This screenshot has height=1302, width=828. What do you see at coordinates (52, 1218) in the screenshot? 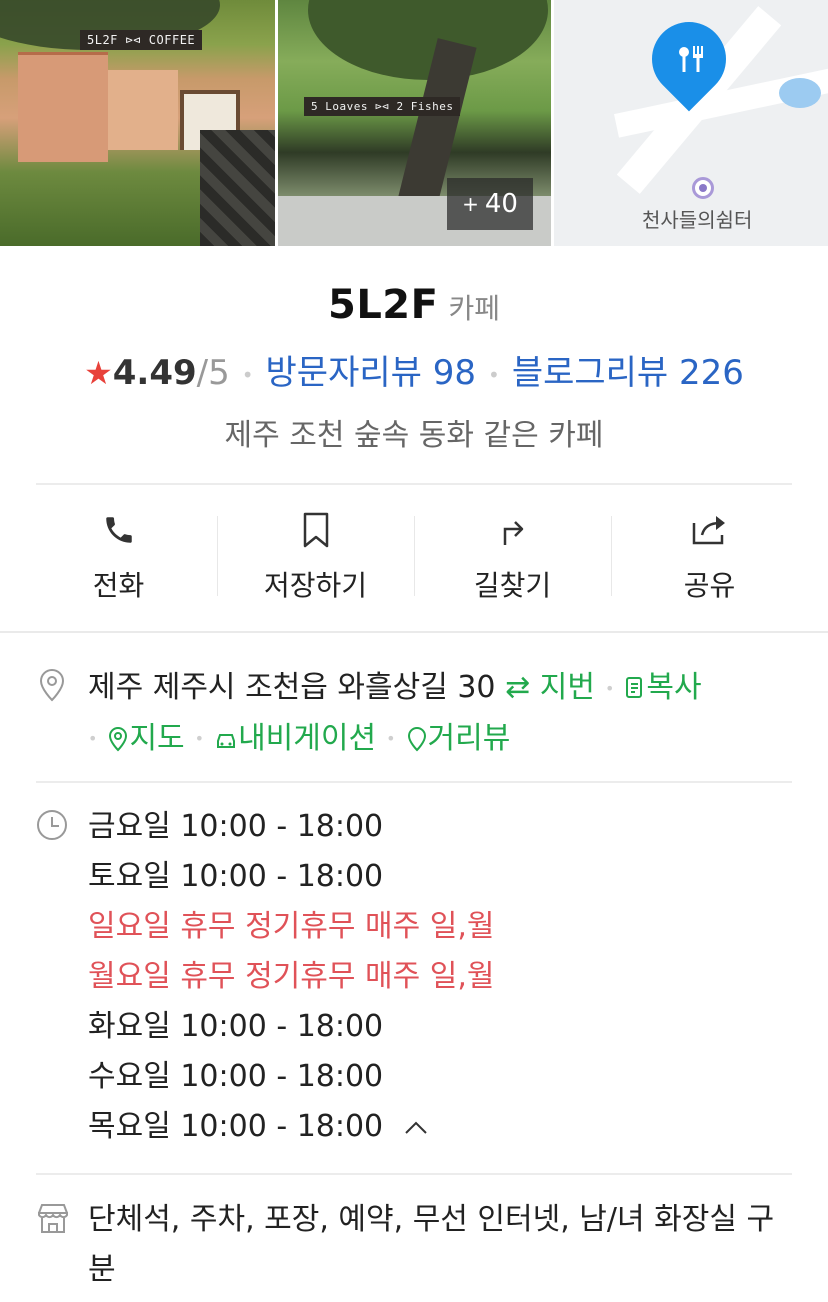
I see `store-icon` at bounding box center [52, 1218].